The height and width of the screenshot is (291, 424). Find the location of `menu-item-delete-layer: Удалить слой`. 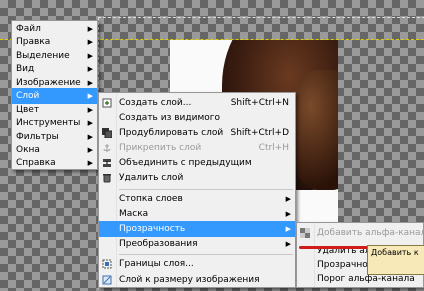

menu-item-delete-layer: Удалить слой is located at coordinates (197, 178).